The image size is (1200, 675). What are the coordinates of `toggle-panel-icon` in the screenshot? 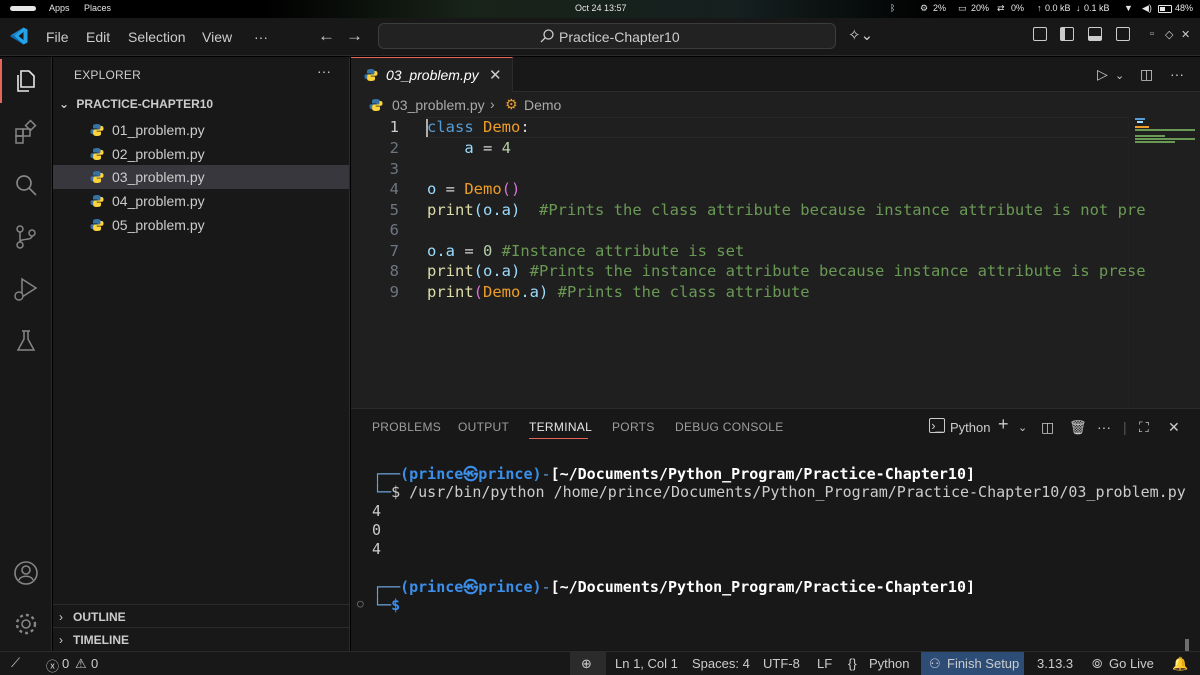 It's located at (1095, 34).